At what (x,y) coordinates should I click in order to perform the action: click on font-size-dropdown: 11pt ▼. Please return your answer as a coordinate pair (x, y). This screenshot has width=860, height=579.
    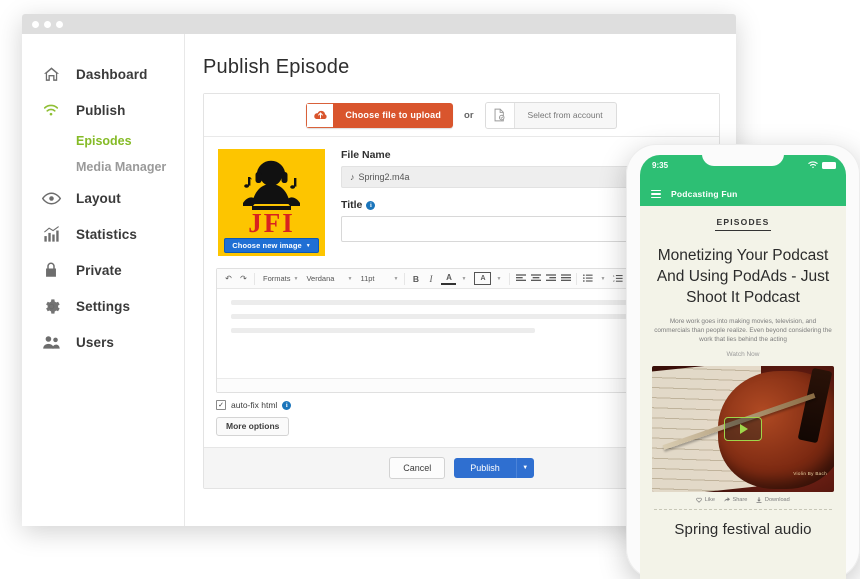
    Looking at the image, I should click on (378, 278).